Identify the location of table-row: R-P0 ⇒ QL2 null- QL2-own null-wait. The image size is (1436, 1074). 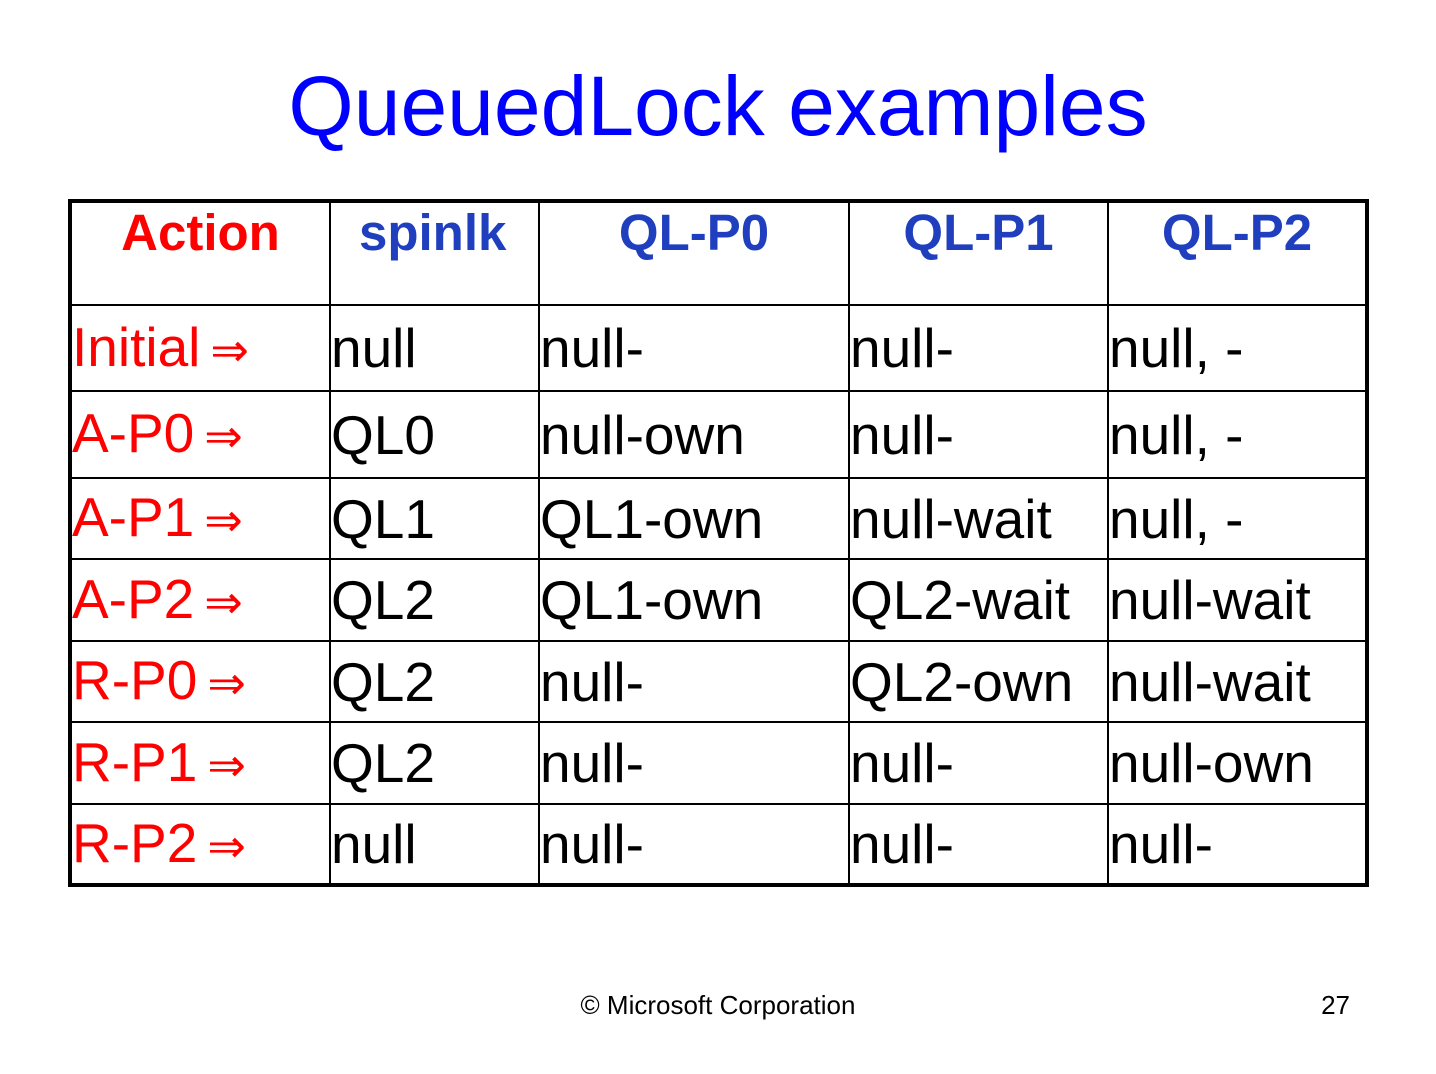
(718, 681).